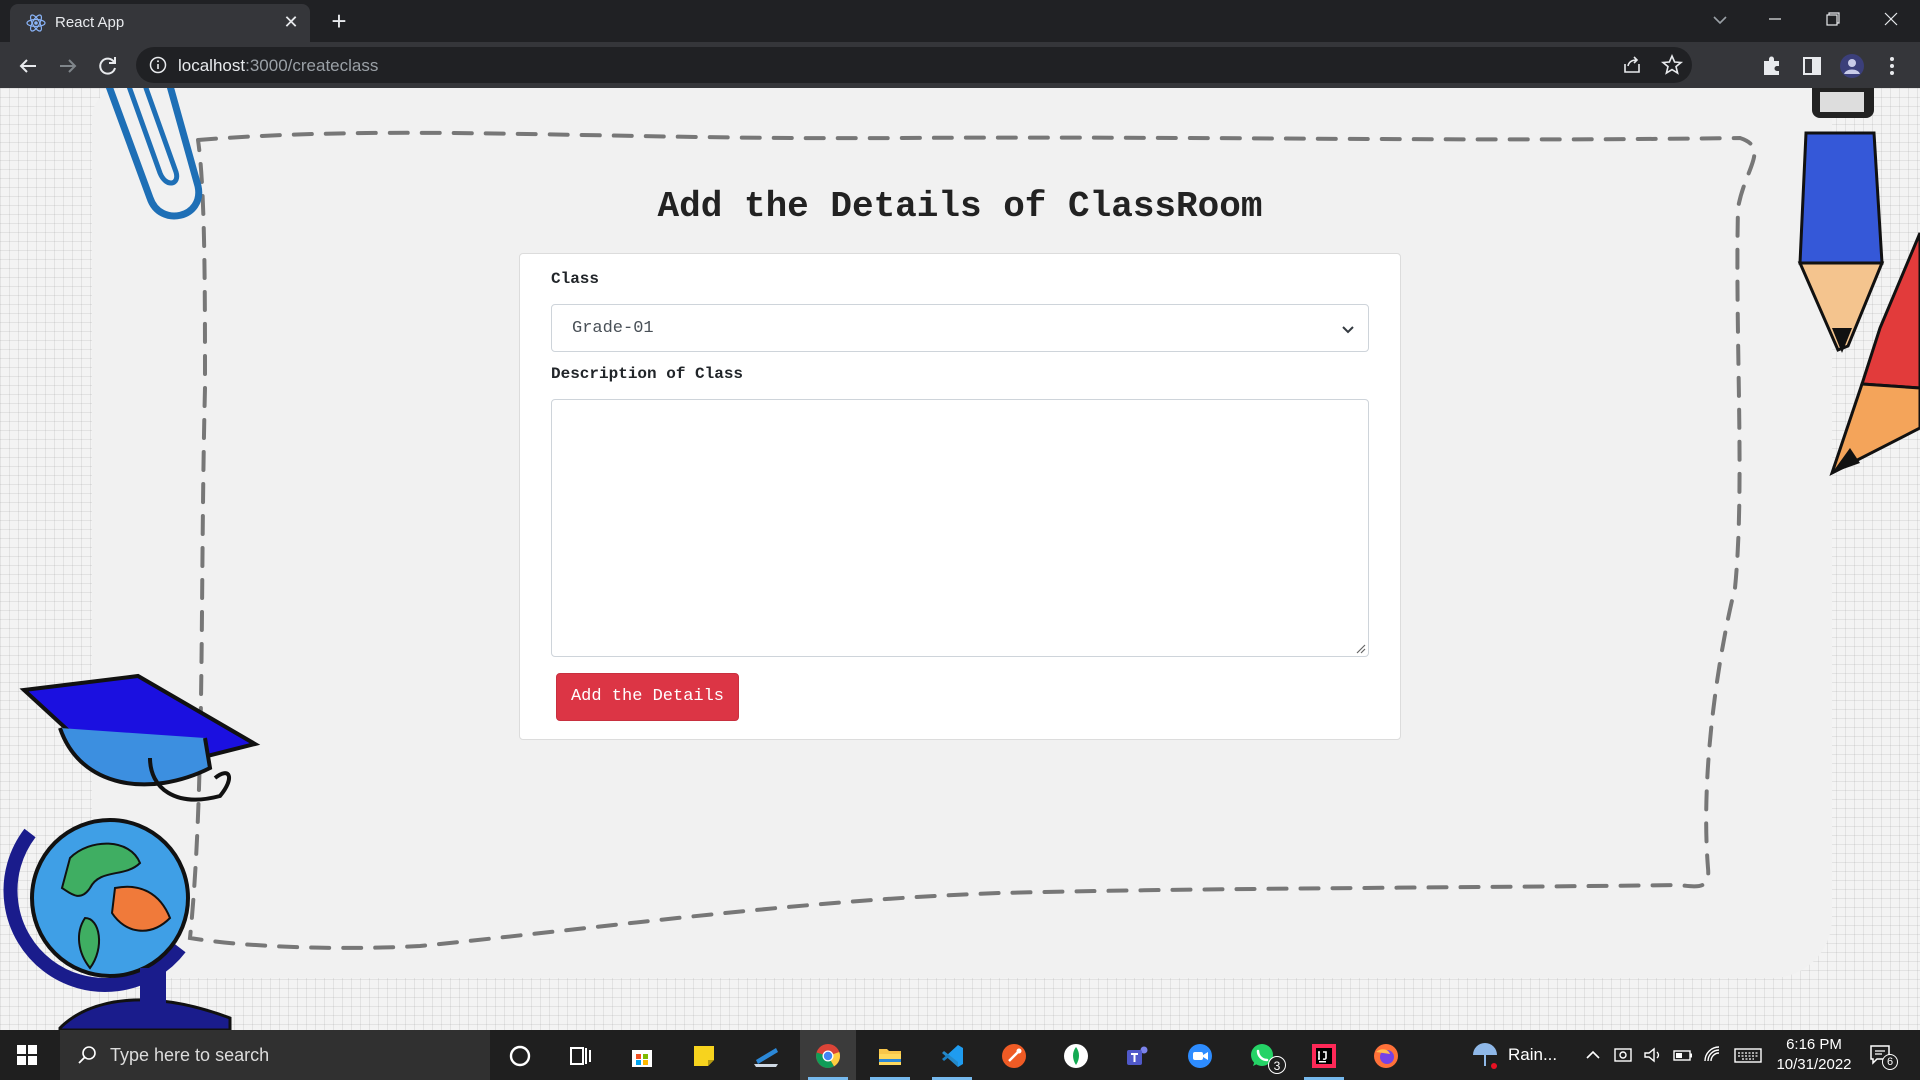  Describe the element at coordinates (766, 1057) in the screenshot. I see `laptop-app-icon` at that location.